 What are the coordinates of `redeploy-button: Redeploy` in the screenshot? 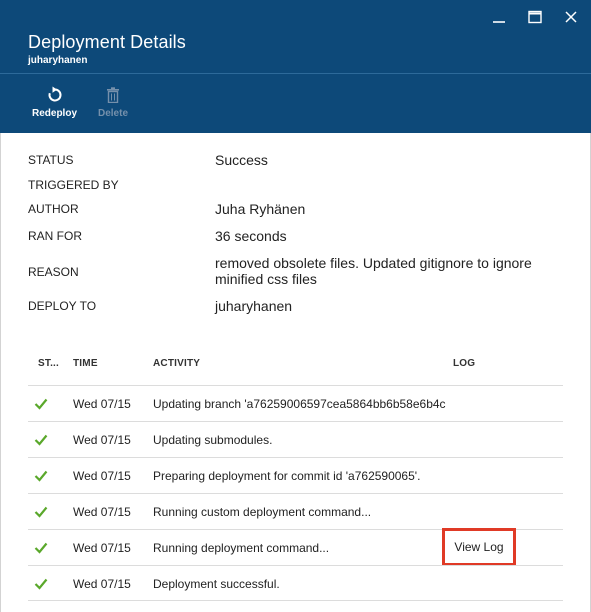 It's located at (54, 102).